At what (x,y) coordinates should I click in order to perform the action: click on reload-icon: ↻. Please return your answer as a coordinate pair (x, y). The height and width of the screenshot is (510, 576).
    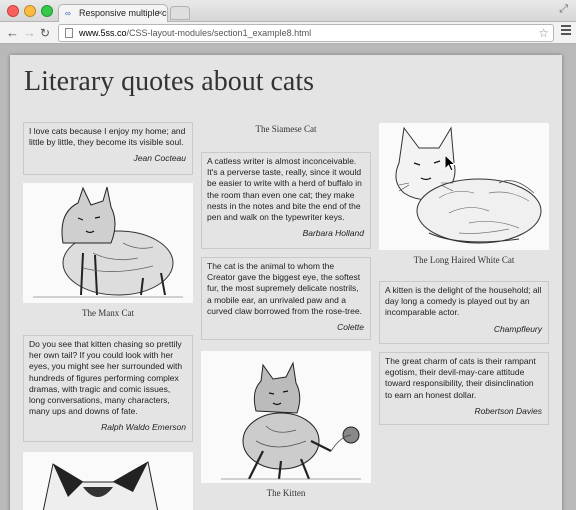
    Looking at the image, I should click on (45, 33).